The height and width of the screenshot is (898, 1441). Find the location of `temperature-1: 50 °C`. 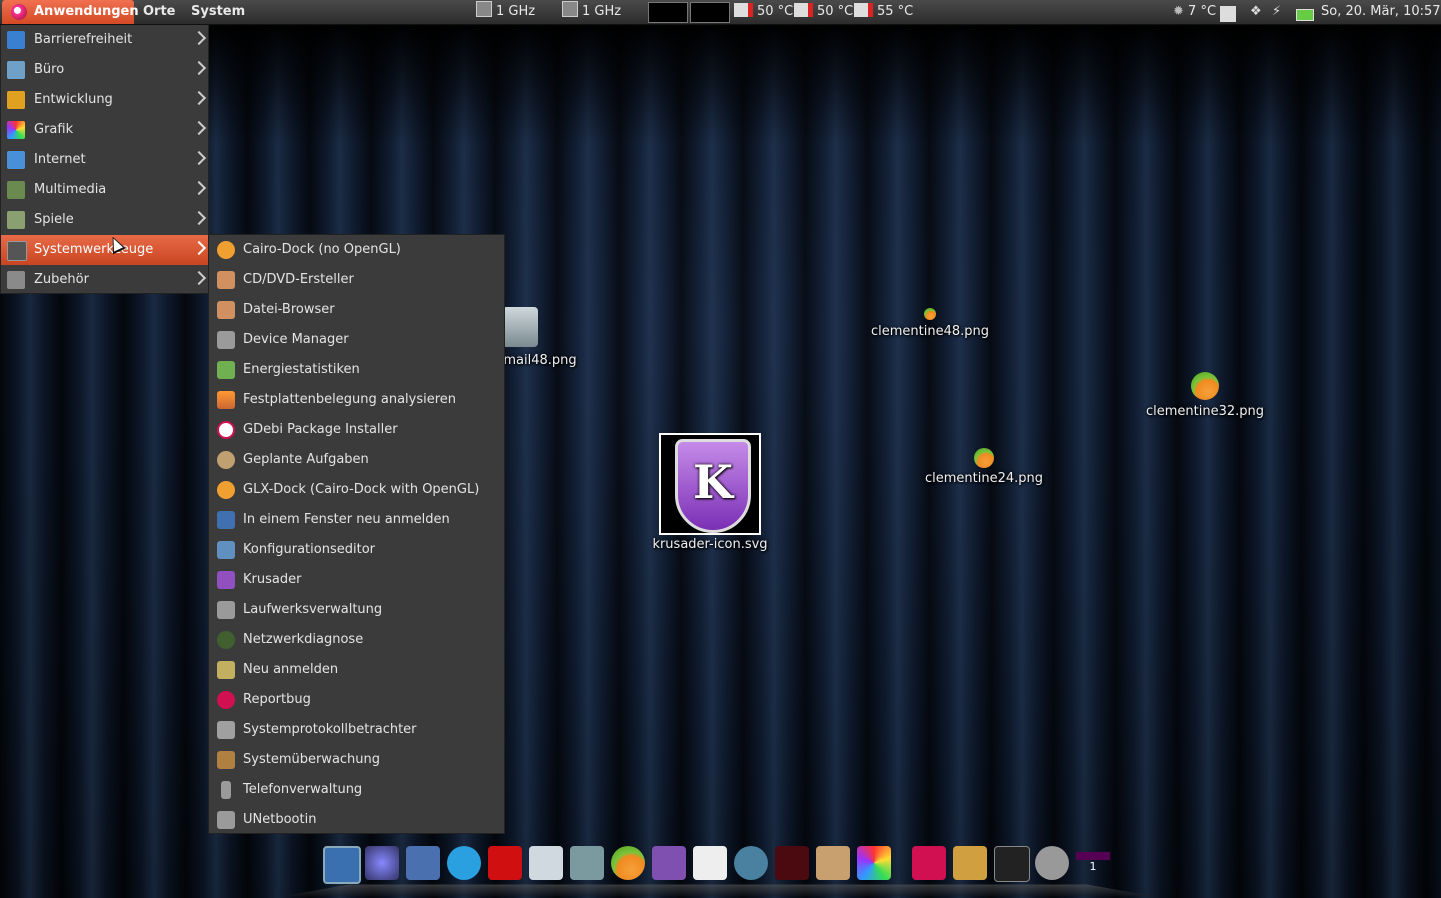

temperature-1: 50 °C is located at coordinates (763, 12).